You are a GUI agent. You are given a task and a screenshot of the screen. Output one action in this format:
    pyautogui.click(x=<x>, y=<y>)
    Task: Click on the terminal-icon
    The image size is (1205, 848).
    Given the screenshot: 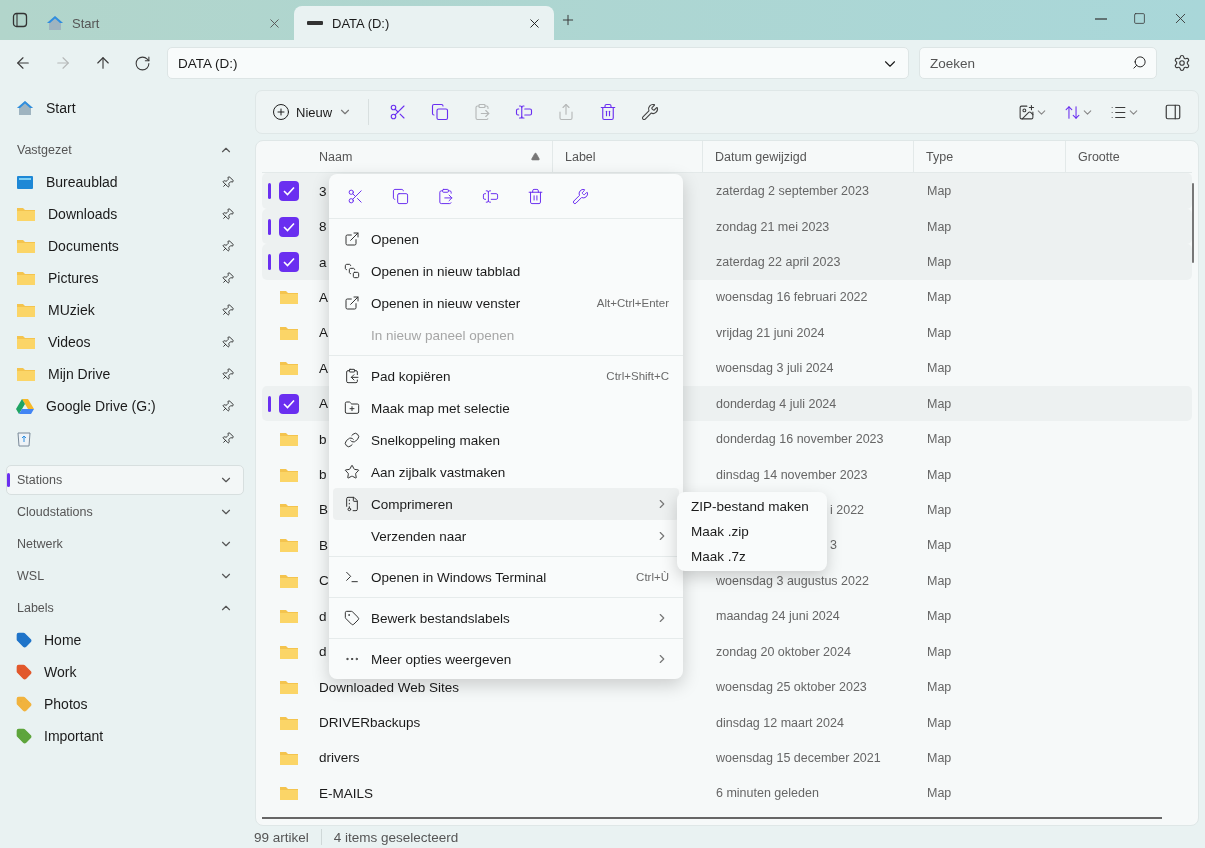 What is the action you would take?
    pyautogui.click(x=352, y=577)
    